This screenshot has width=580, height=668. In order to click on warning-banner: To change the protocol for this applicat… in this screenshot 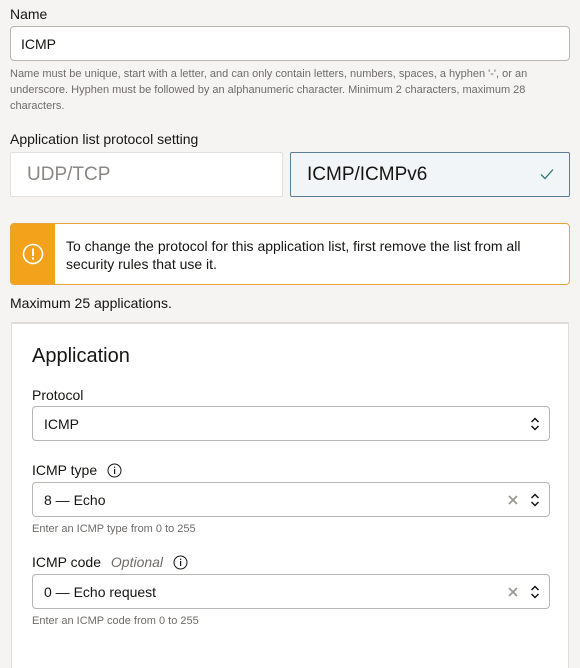, I will do `click(290, 254)`.